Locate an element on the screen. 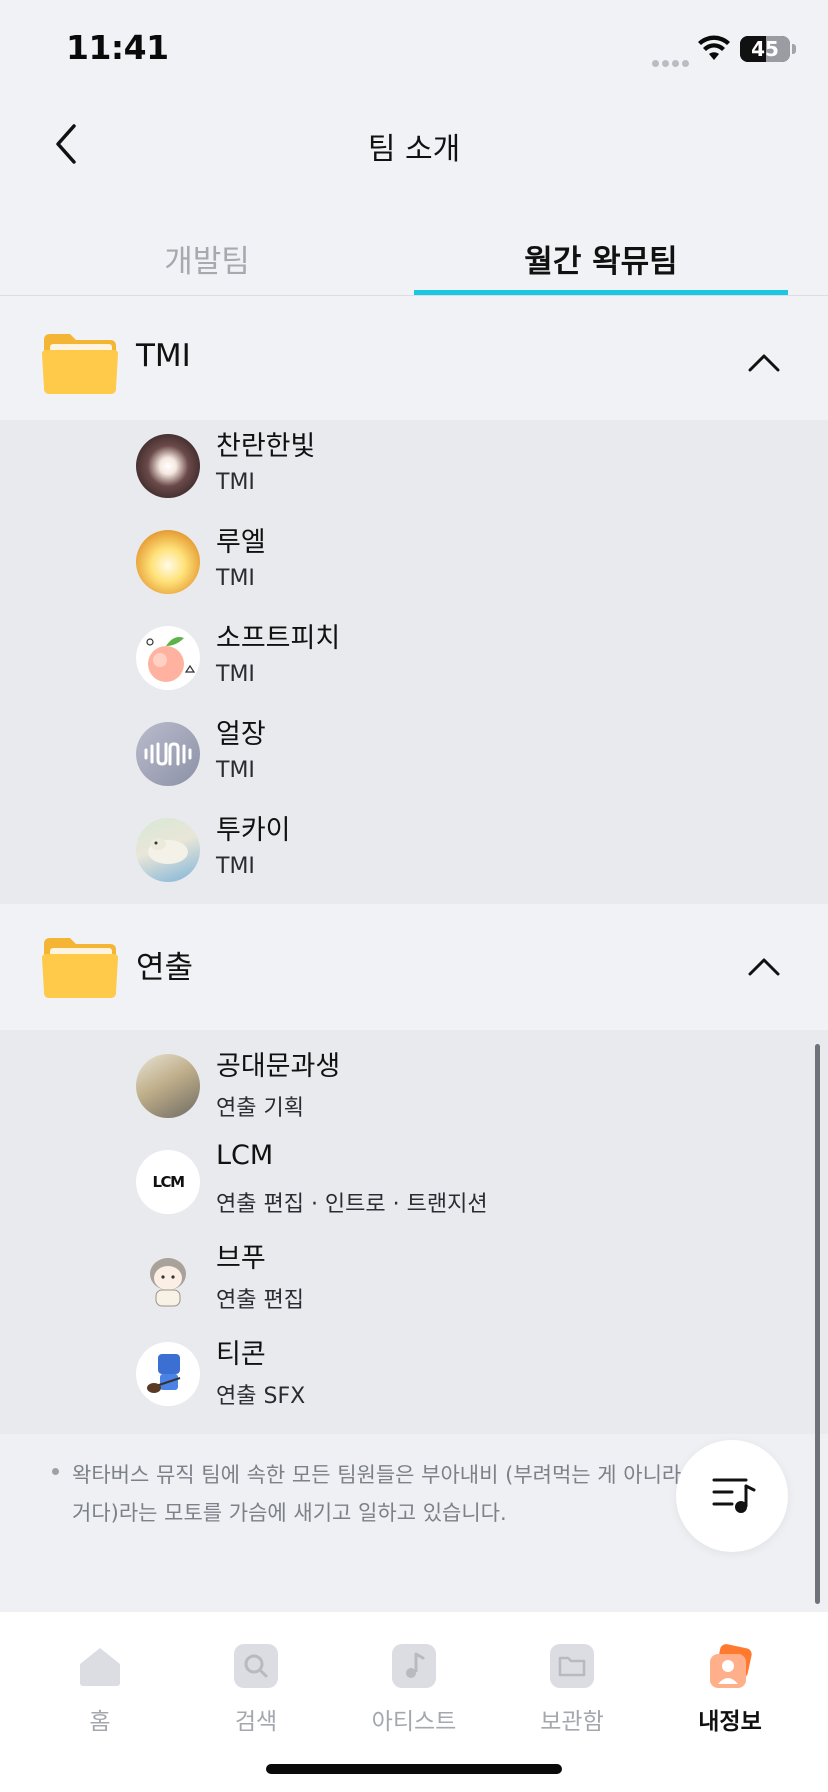 The width and height of the screenshot is (828, 1792). nav-library: 보관함 is located at coordinates (572, 1682).